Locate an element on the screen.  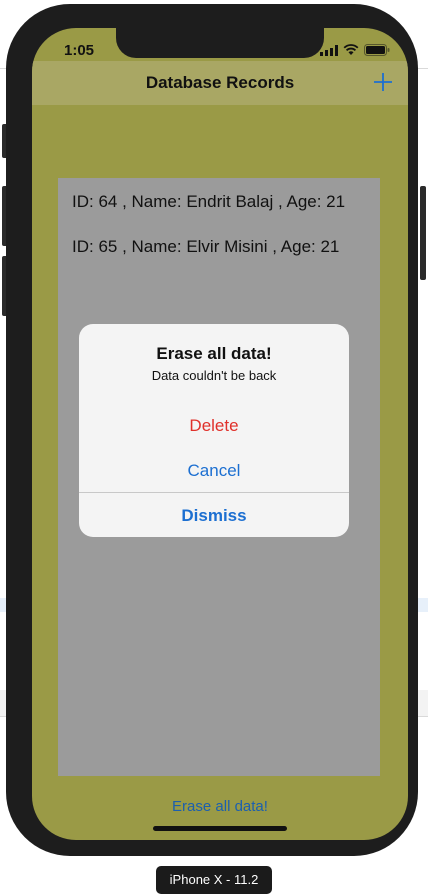
plus-icon is located at coordinates (383, 82).